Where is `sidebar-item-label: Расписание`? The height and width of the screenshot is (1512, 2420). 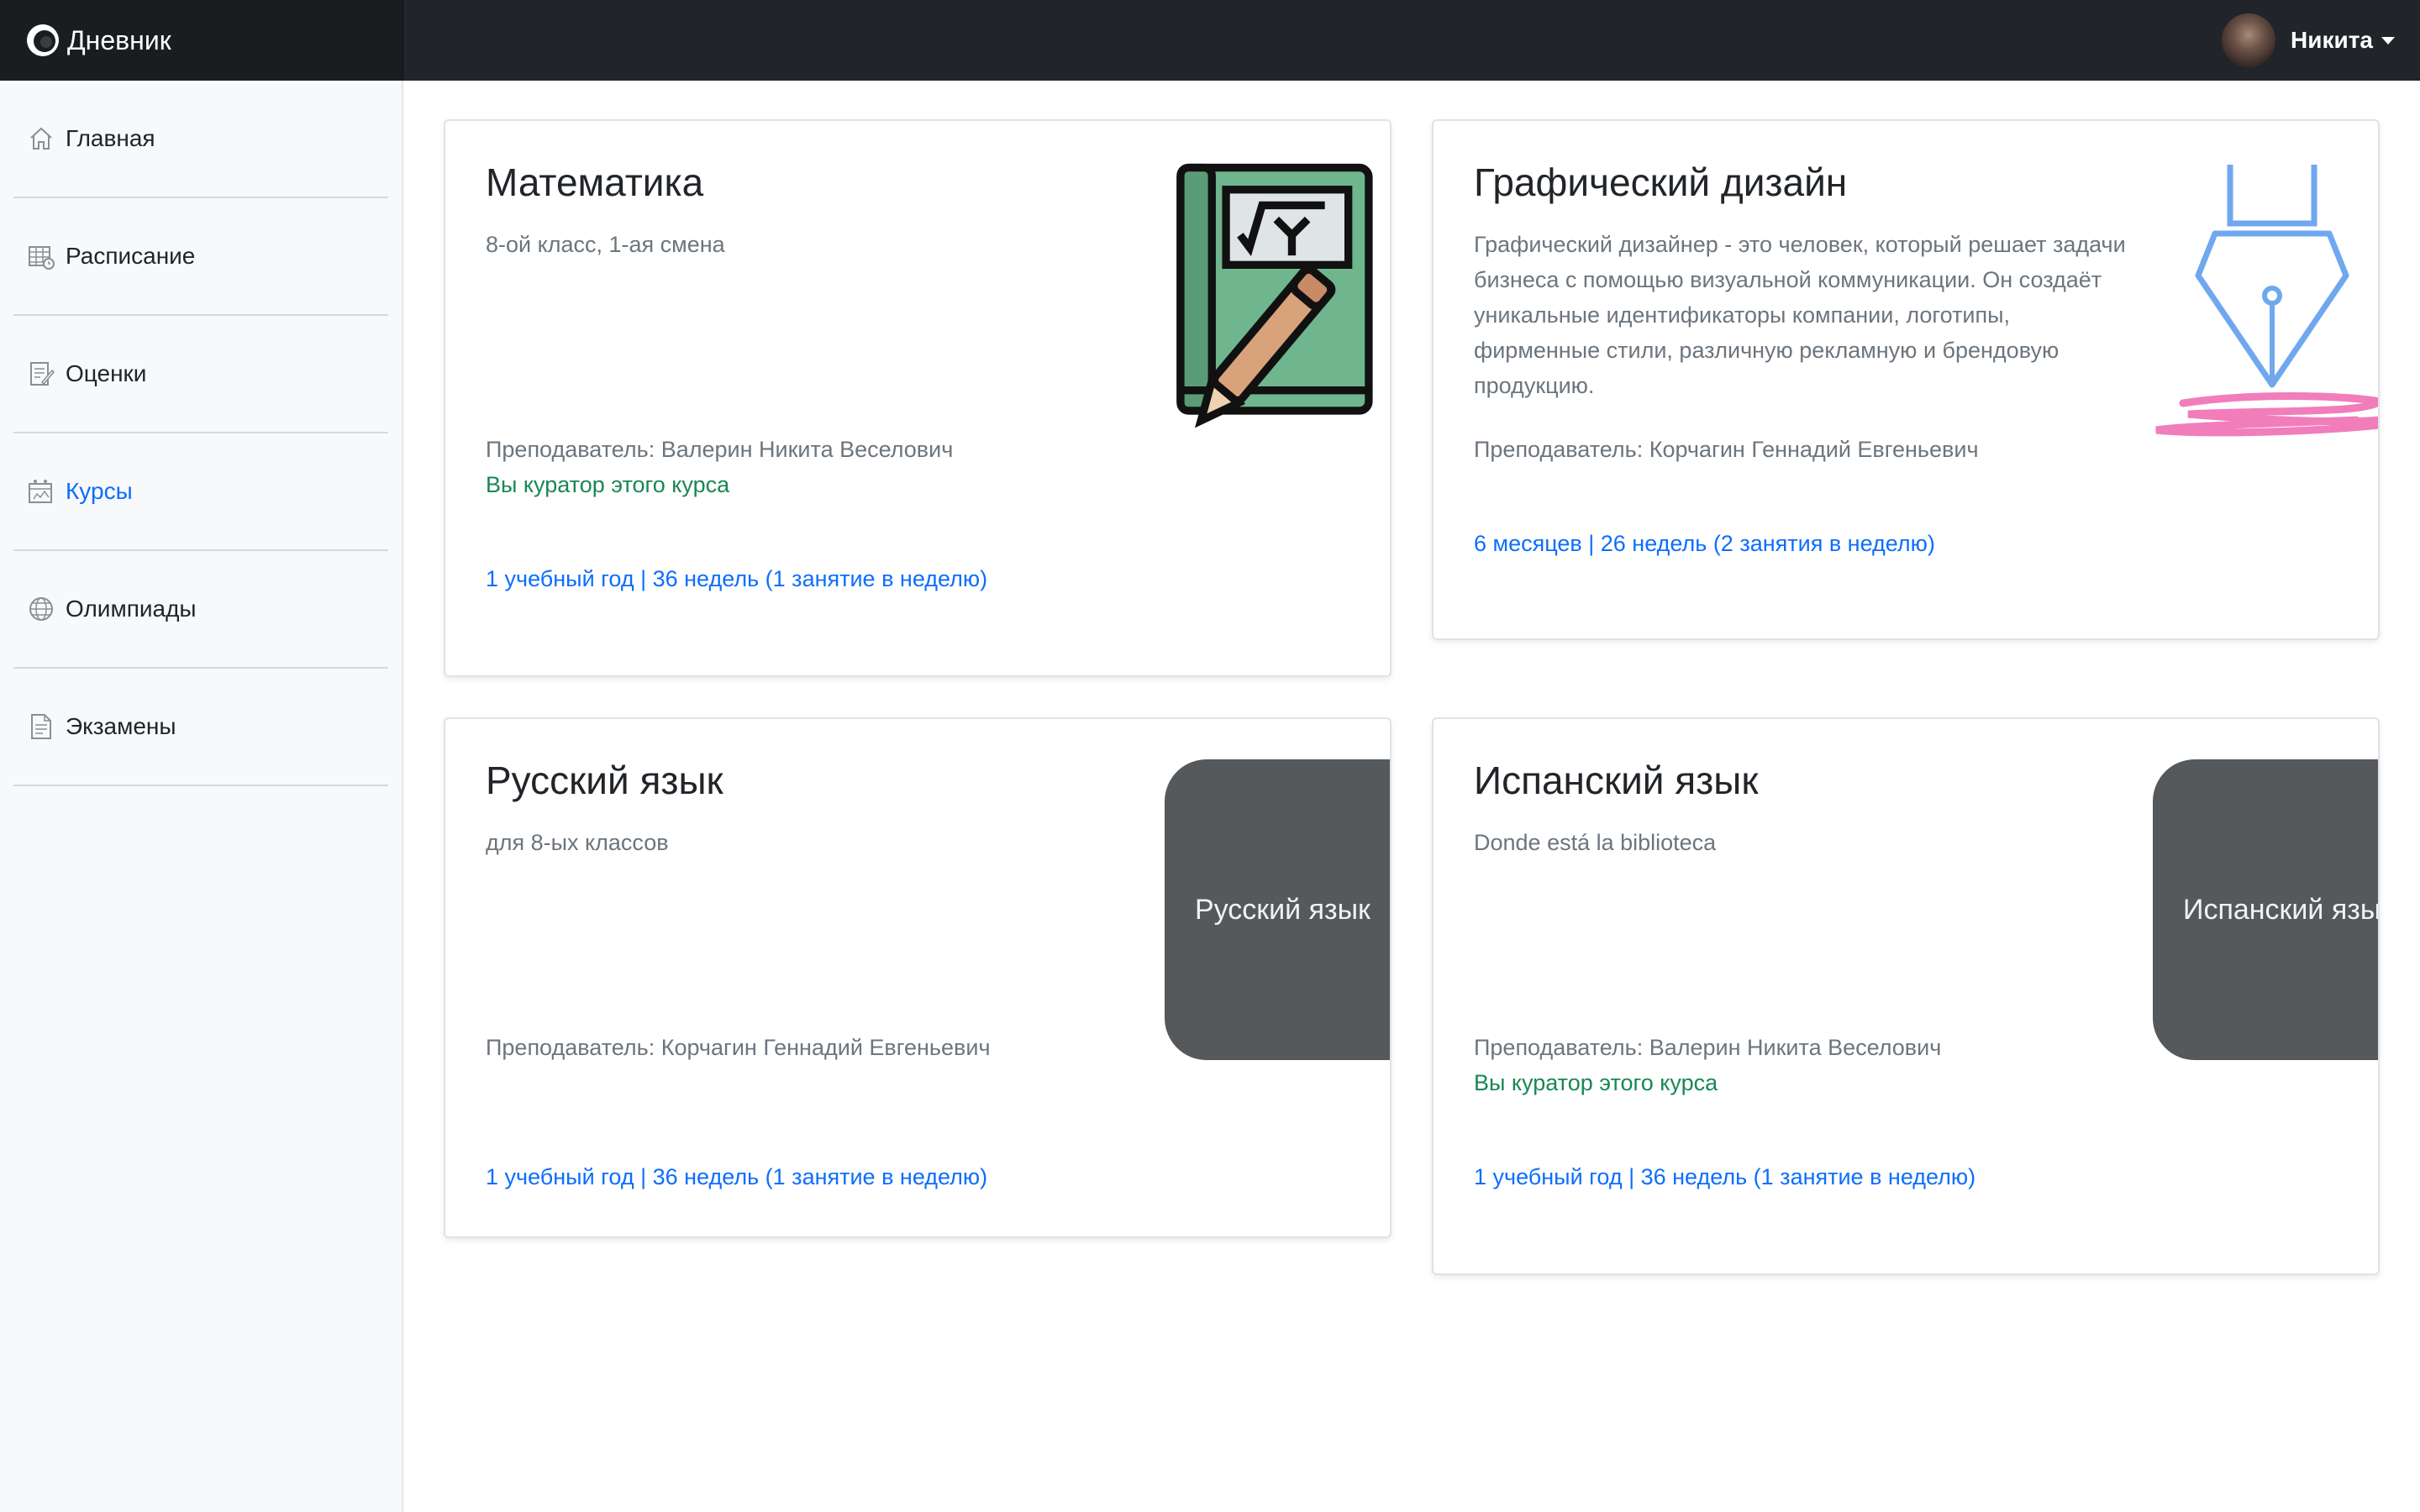 sidebar-item-label: Расписание is located at coordinates (131, 256).